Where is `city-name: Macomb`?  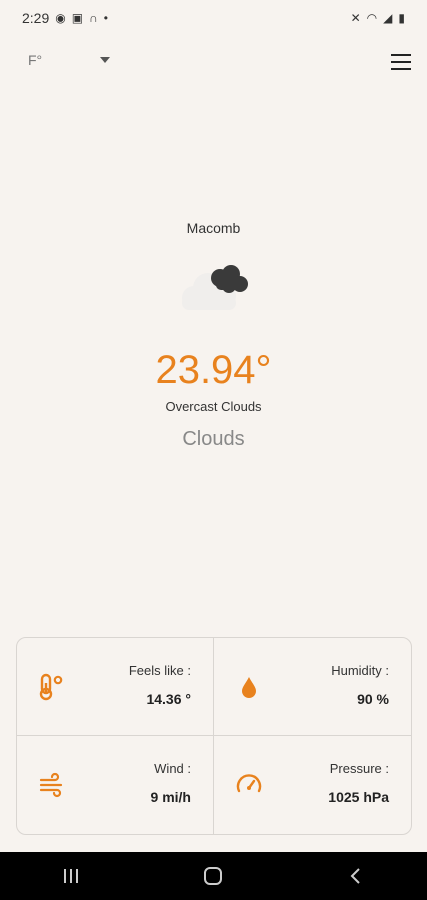 city-name: Macomb is located at coordinates (213, 228).